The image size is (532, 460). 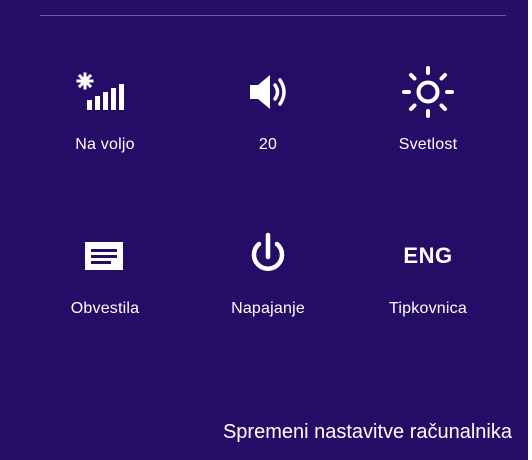 What do you see at coordinates (268, 308) in the screenshot?
I see `power-label: Napajanje` at bounding box center [268, 308].